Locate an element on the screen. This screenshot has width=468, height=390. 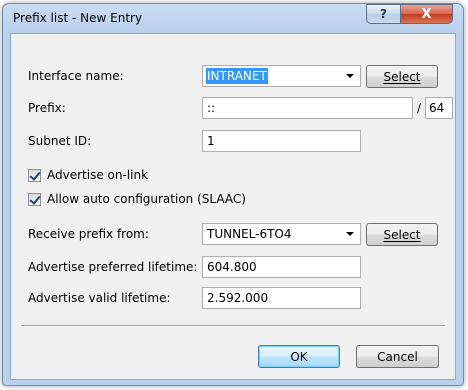
valid-lifetime-label: Advertise valid lifetime: is located at coordinates (99, 298).